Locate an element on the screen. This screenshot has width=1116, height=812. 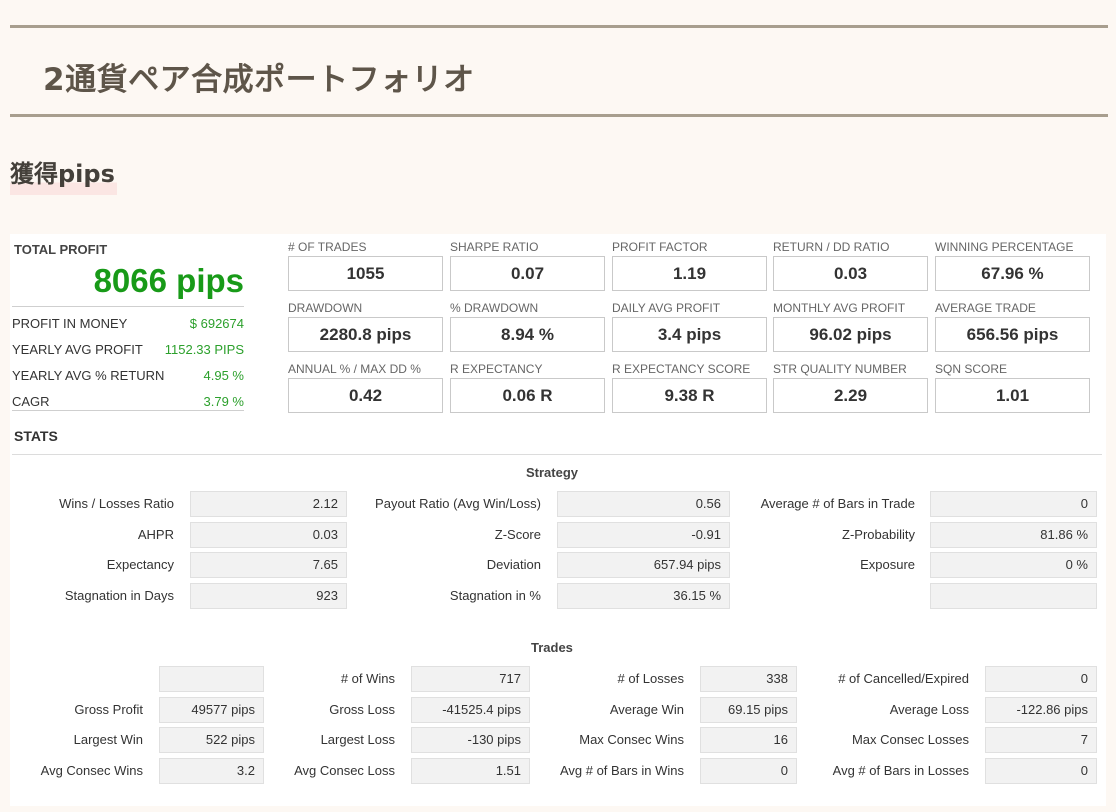
trades-value: 0 is located at coordinates (1041, 771).